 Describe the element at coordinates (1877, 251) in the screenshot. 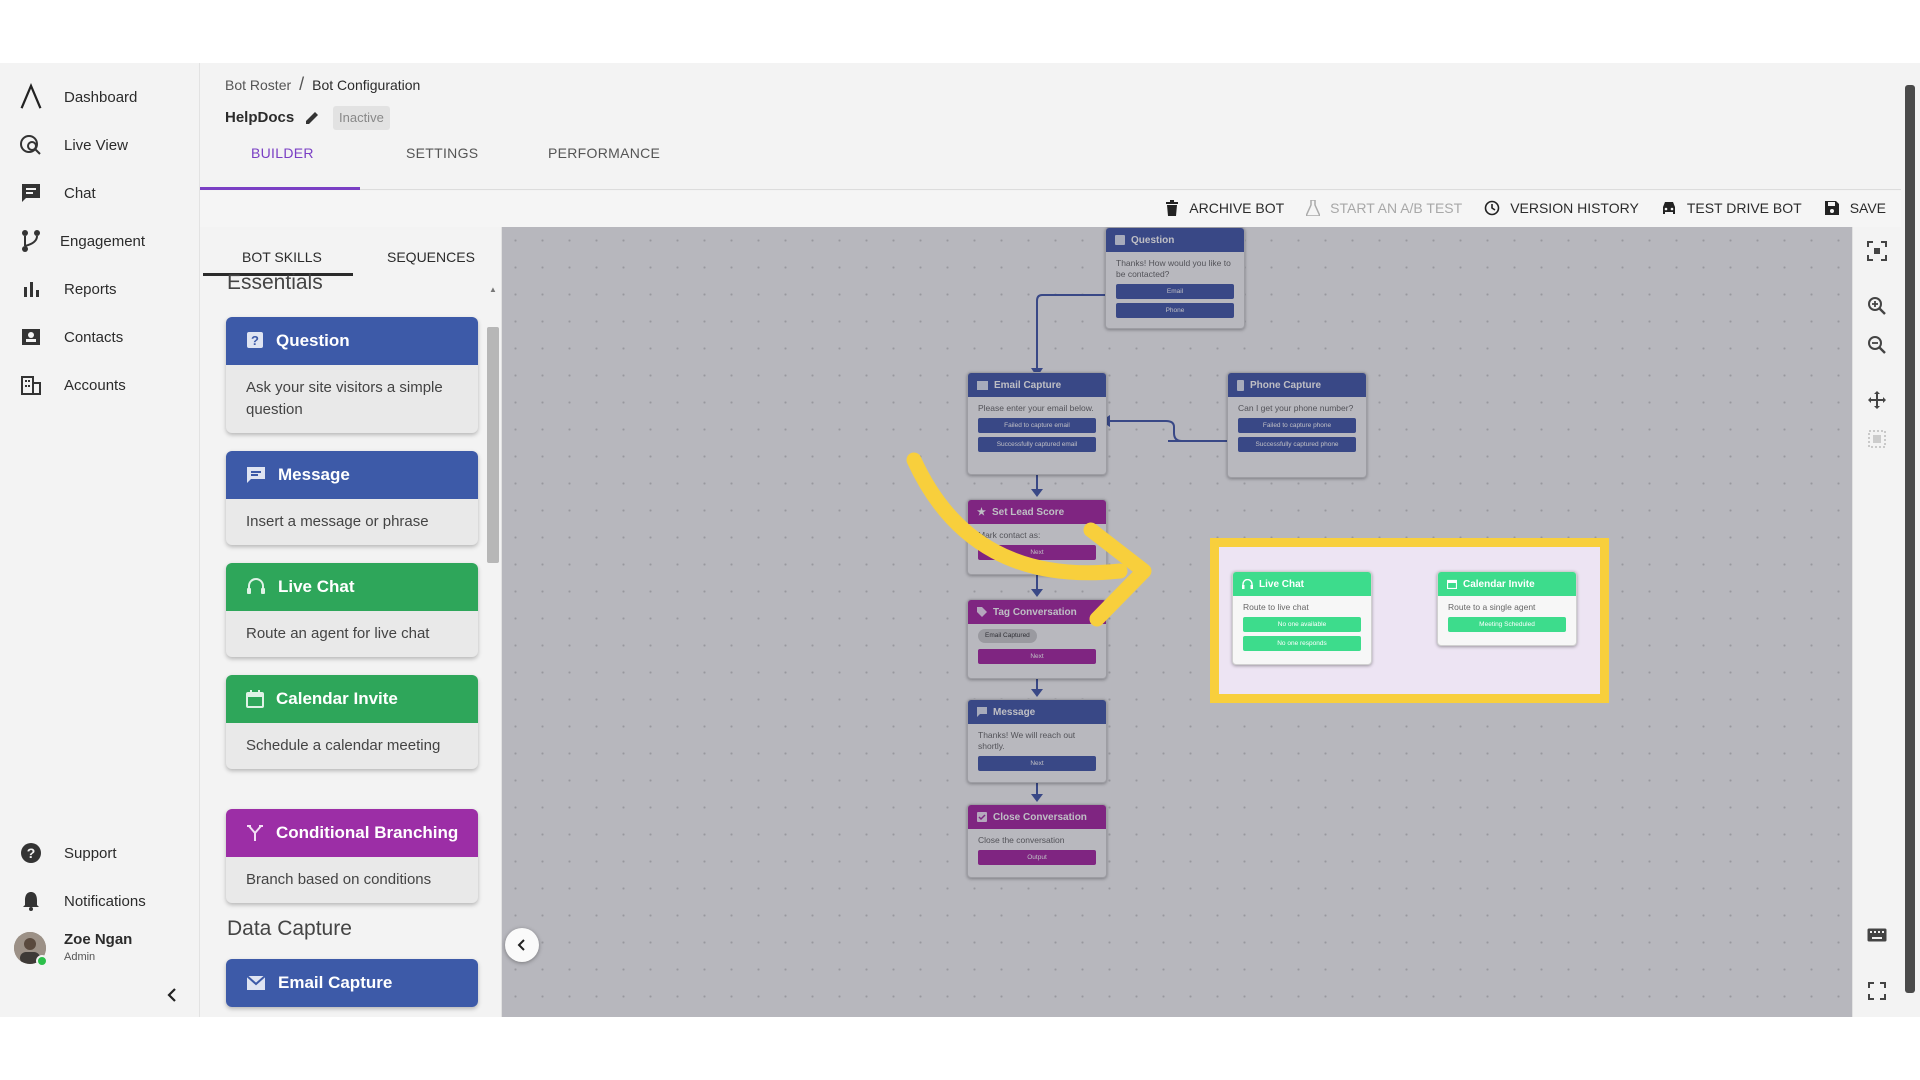

I see `fit-view-button` at that location.